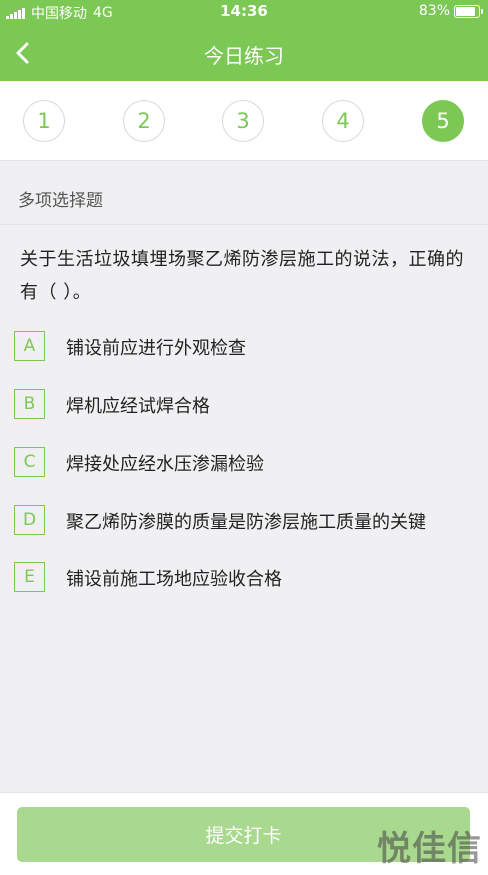 The image size is (488, 875). Describe the element at coordinates (244, 40) in the screenshot. I see `app-header: 中国移动 4G 14:36 83% 今日练习` at that location.